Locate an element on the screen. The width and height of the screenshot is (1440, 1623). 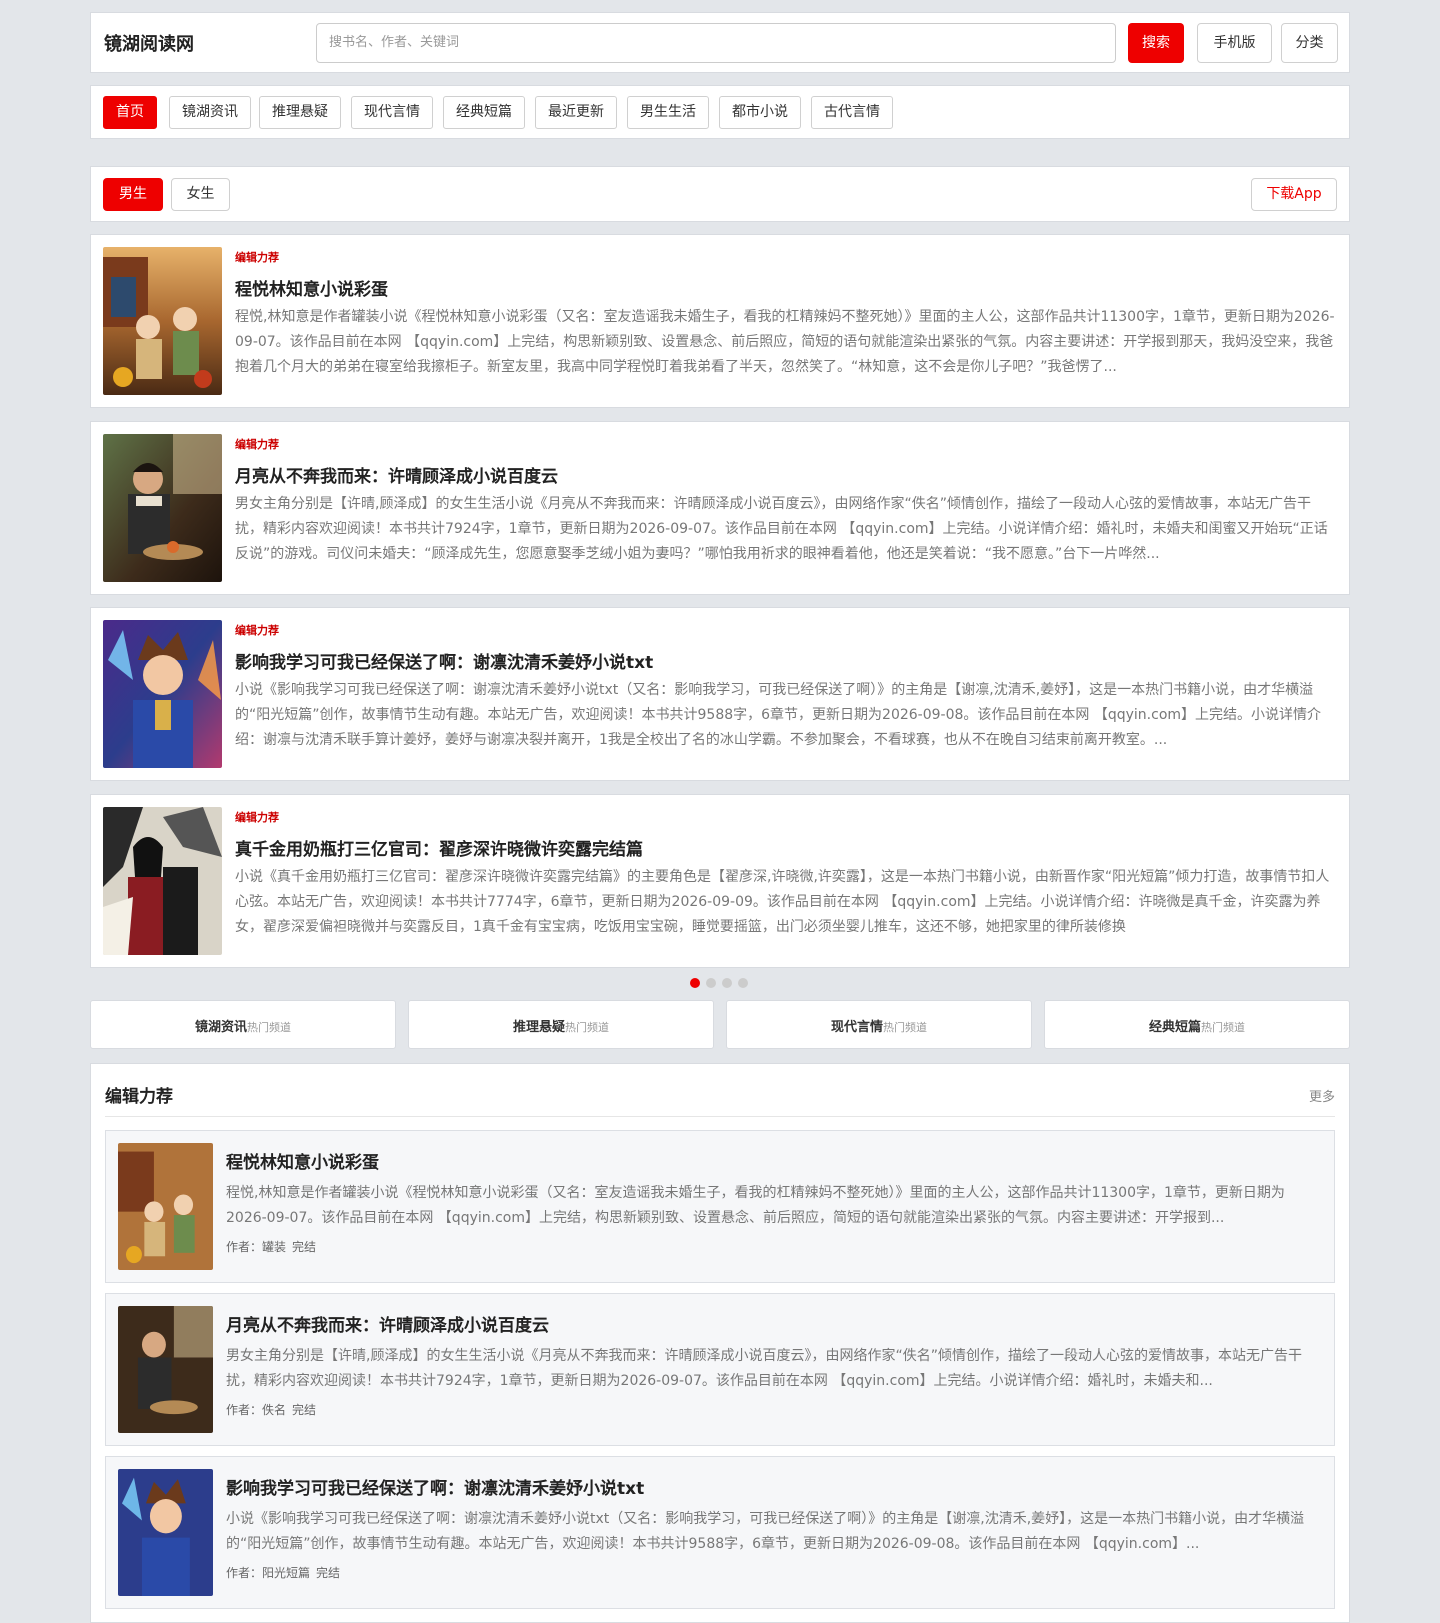
book-meta: 作者：佚名 完结 is located at coordinates (274, 1409).